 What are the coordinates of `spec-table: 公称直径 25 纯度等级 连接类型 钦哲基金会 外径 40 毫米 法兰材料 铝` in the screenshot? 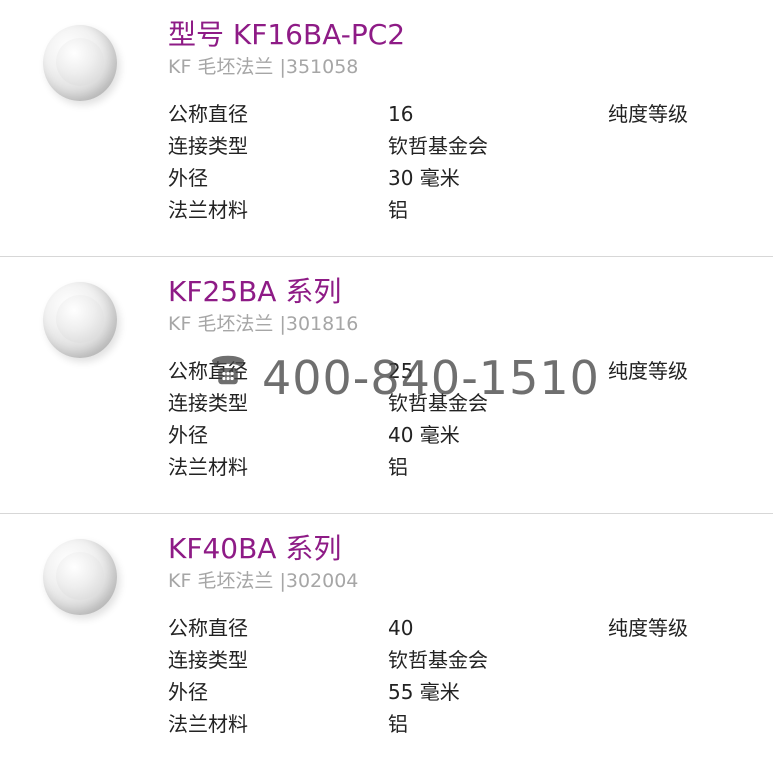 It's located at (463, 419).